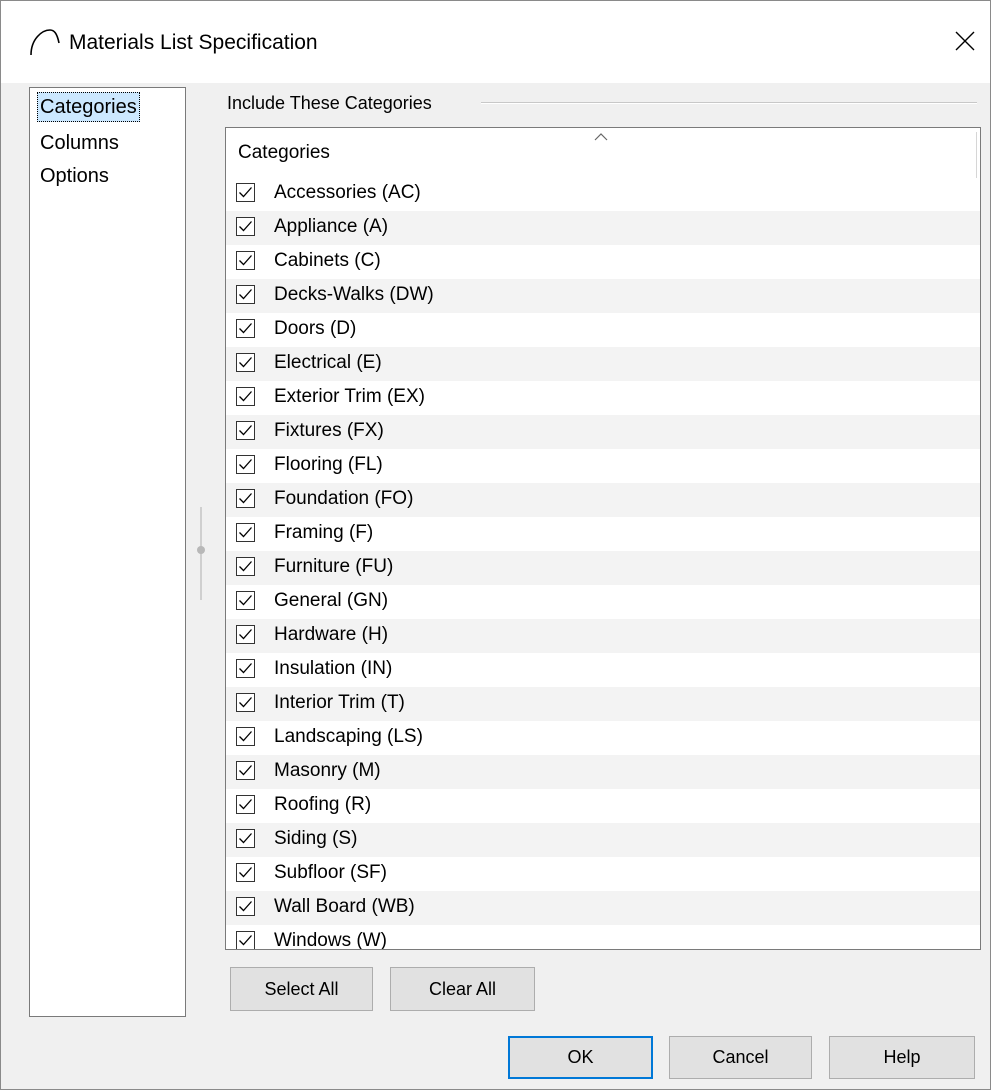 The height and width of the screenshot is (1090, 991). What do you see at coordinates (344, 906) in the screenshot?
I see `list-item-label: Wall Board (WB)` at bounding box center [344, 906].